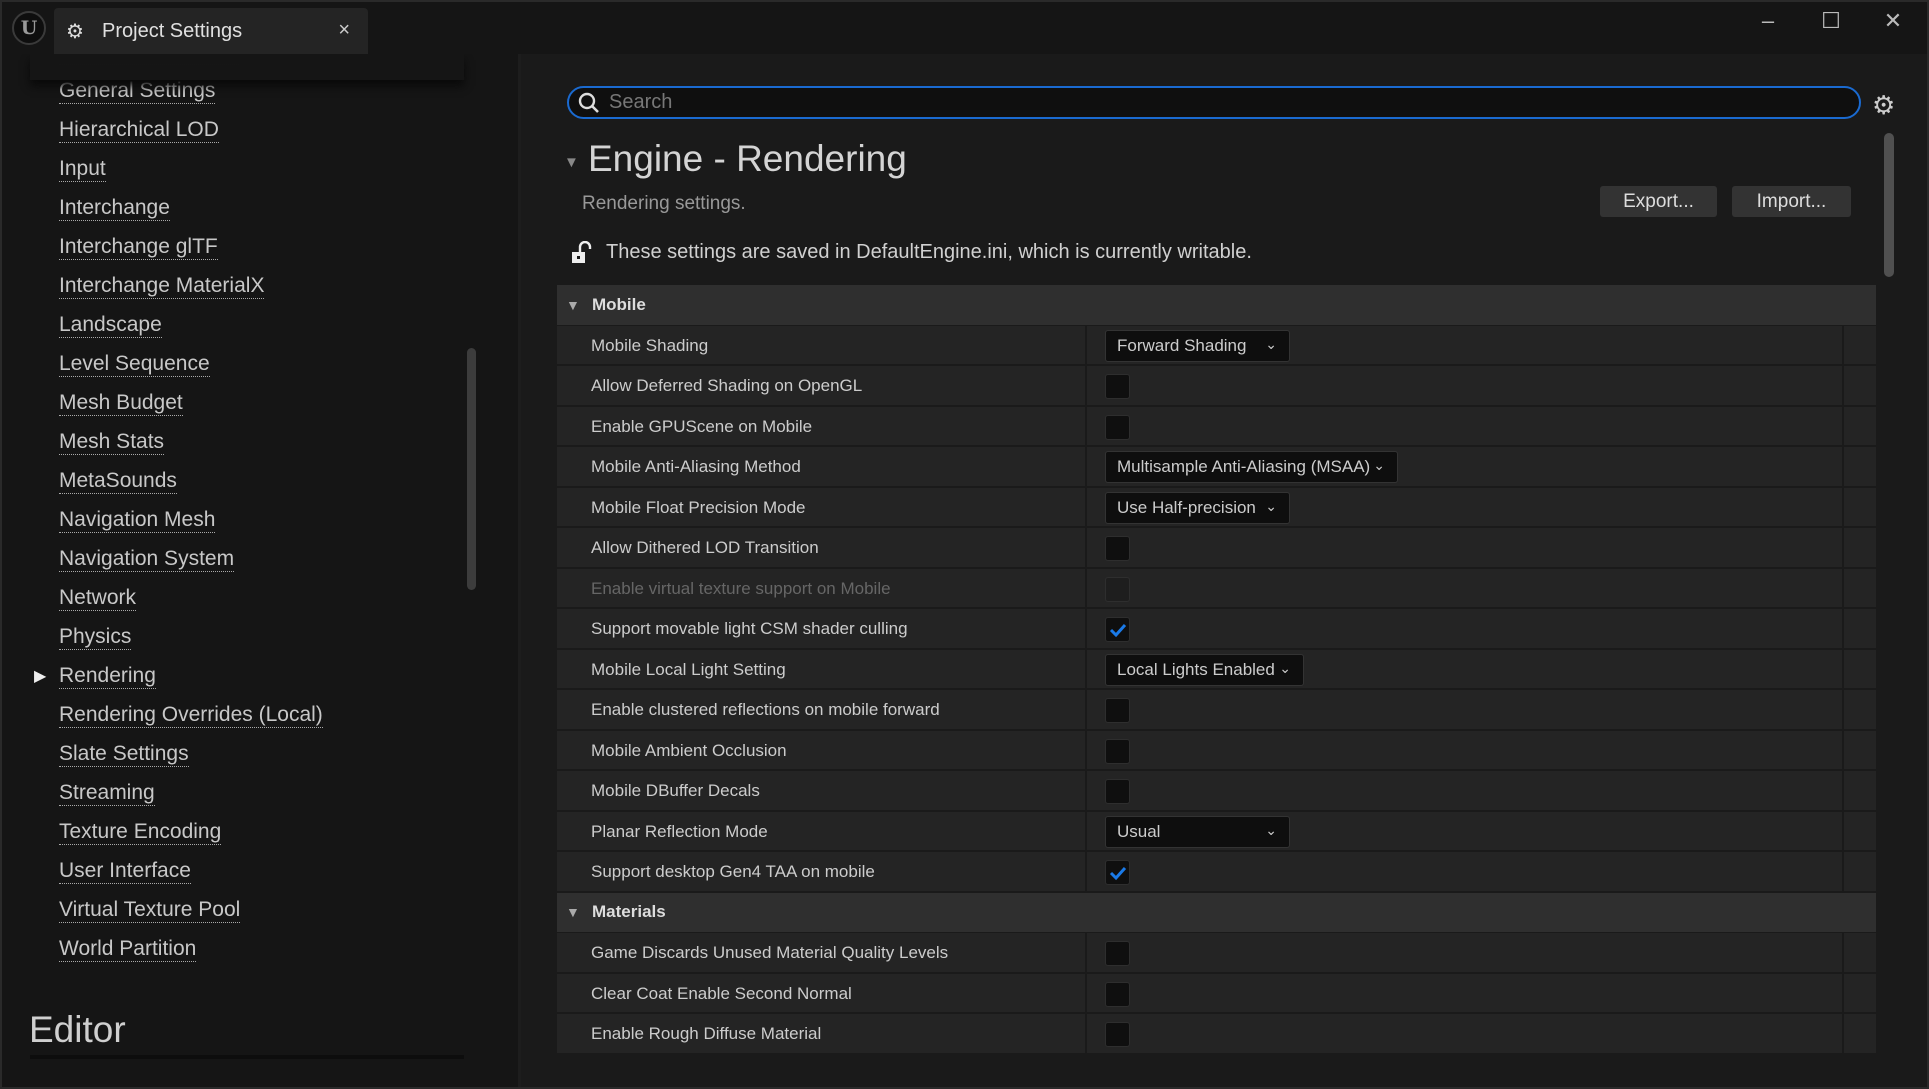  What do you see at coordinates (1216, 912) in the screenshot?
I see `section-header-materials: ▼ Materials` at bounding box center [1216, 912].